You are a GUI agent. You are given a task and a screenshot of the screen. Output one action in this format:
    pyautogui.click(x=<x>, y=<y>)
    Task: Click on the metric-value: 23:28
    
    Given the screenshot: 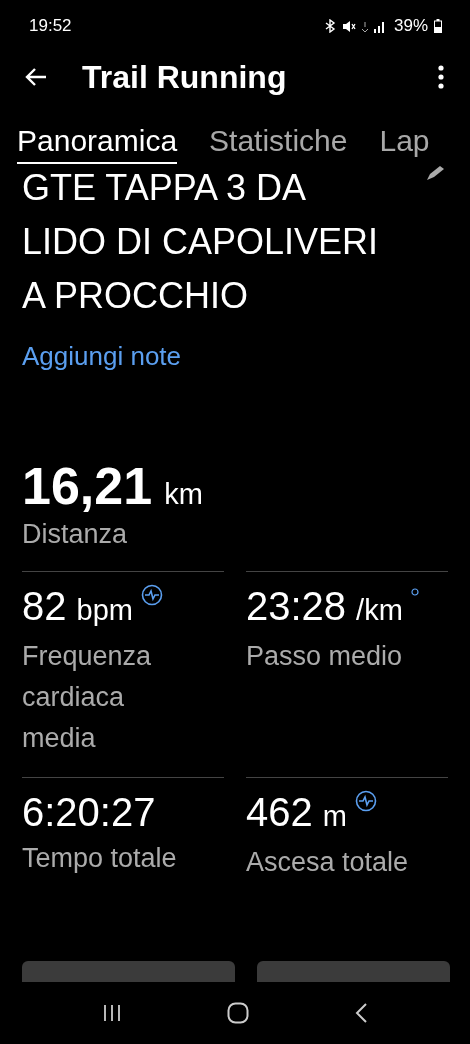 What is the action you would take?
    pyautogui.click(x=296, y=606)
    